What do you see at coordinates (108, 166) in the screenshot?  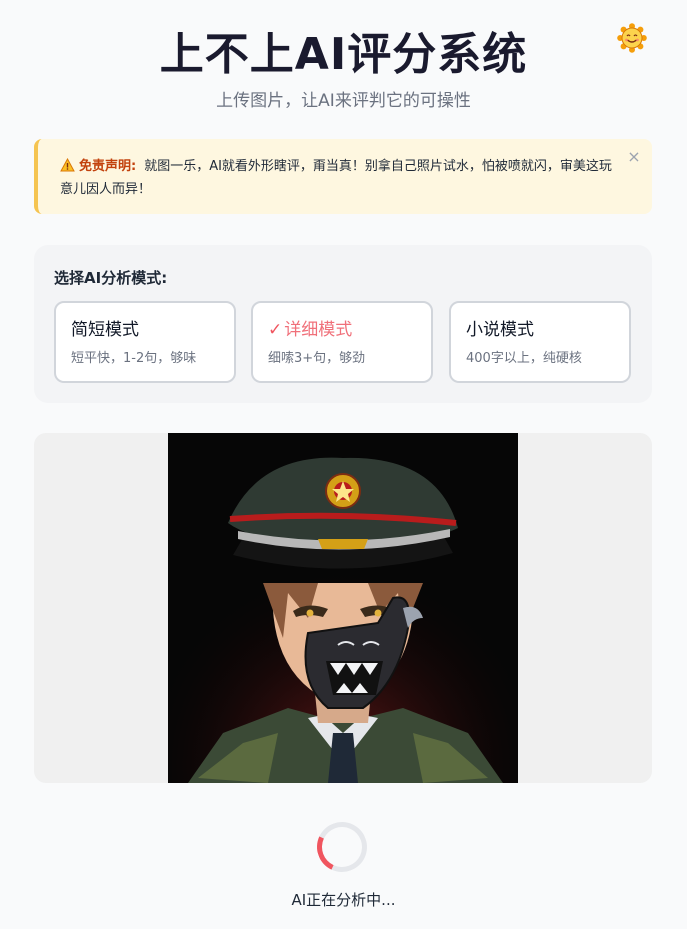 I see `disclaimer-label: 免责声明:` at bounding box center [108, 166].